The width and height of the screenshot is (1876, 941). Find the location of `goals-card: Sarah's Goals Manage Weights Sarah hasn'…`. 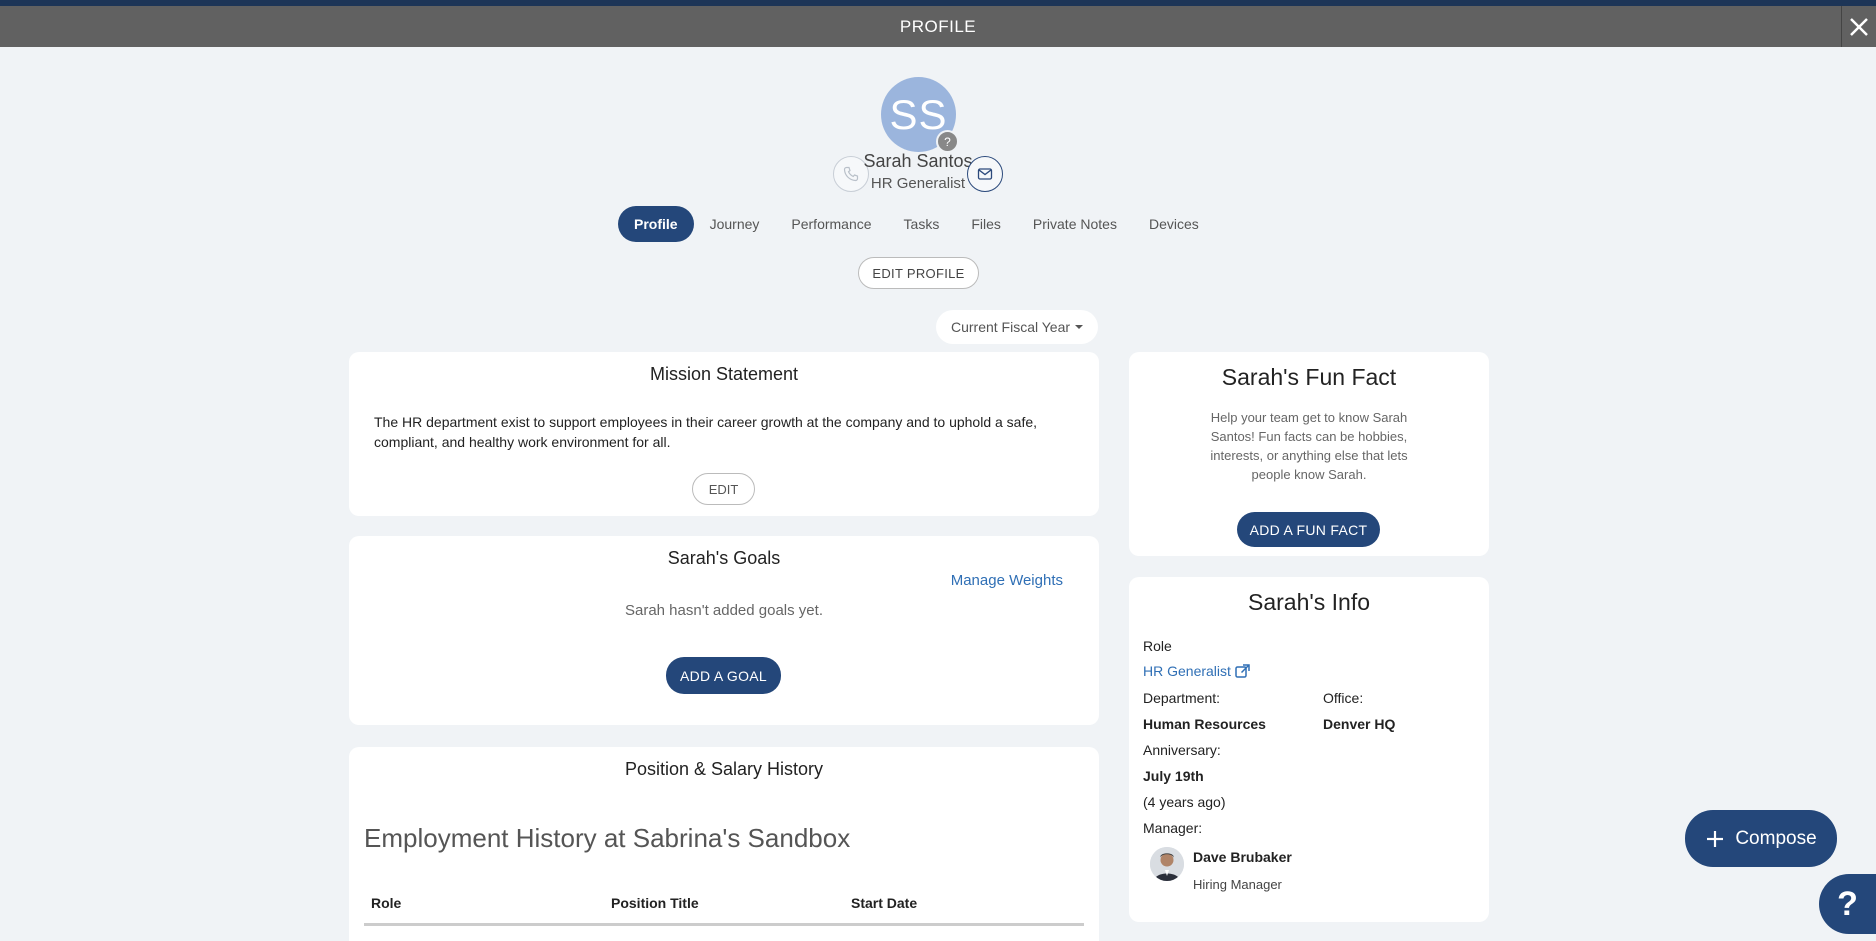

goals-card: Sarah's Goals Manage Weights Sarah hasn'… is located at coordinates (724, 630).